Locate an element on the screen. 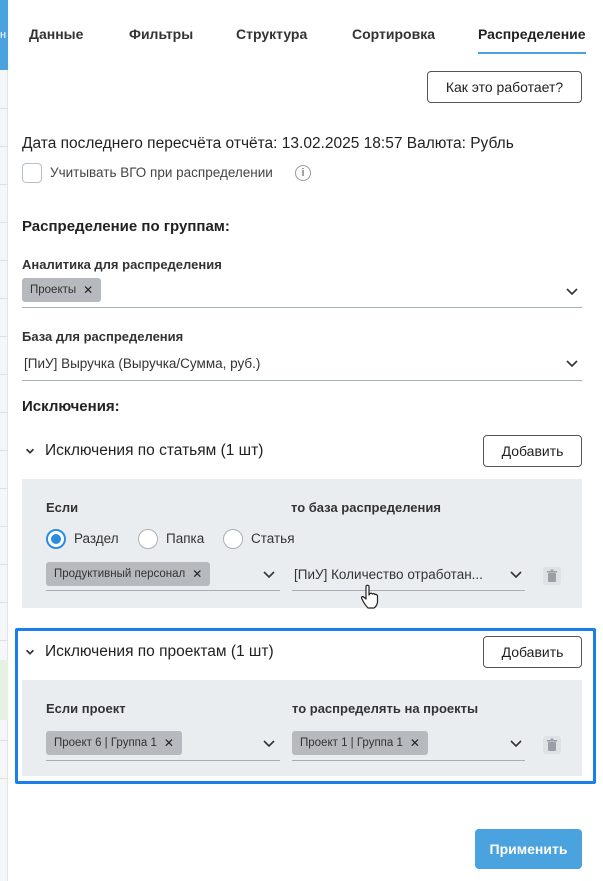 This screenshot has width=603, height=881. article-then-underline is located at coordinates (408, 590).